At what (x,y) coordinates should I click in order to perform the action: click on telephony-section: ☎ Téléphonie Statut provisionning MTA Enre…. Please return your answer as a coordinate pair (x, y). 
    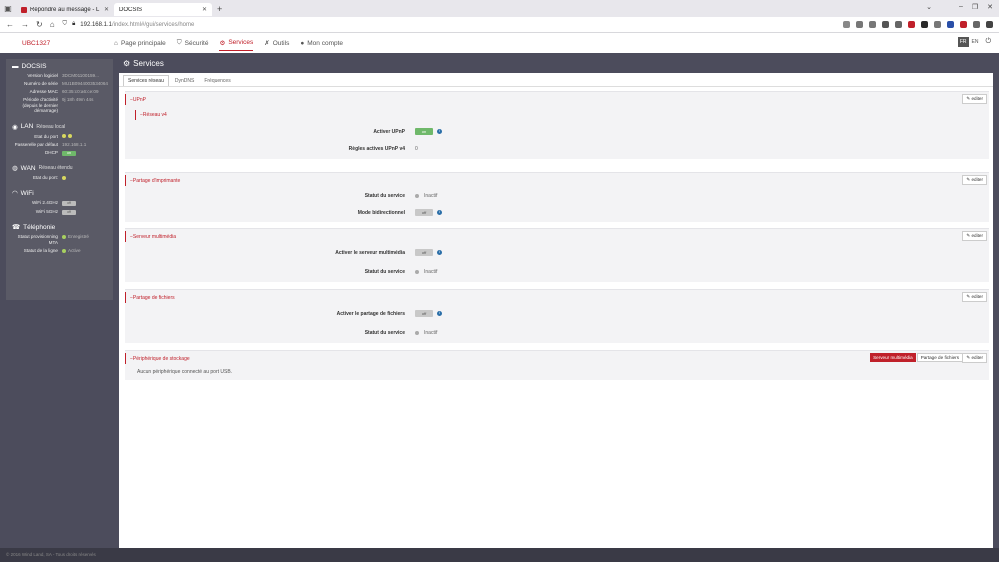
    Looking at the image, I should click on (50, 238).